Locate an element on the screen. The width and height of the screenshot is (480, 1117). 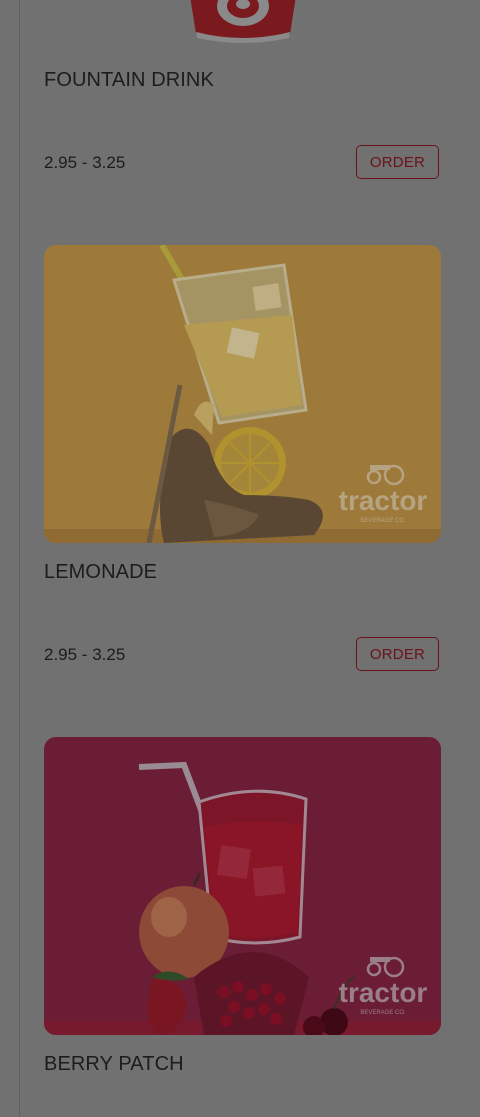
item-price-lemonade: 2.95 - 3.25 is located at coordinates (85, 654).